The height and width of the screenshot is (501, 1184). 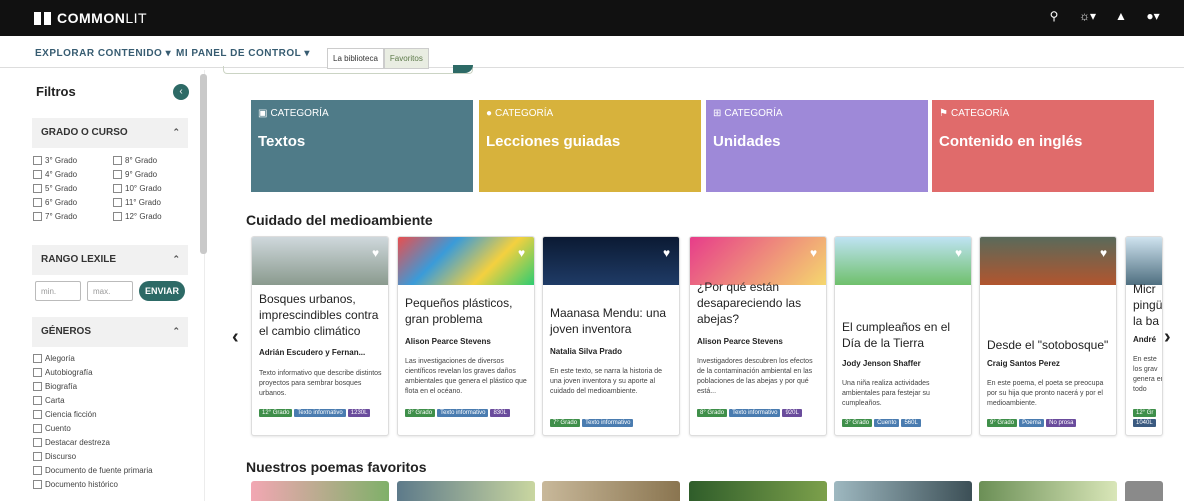 I want to click on card-title: Micr pingü la ba, so click(x=1148, y=305).